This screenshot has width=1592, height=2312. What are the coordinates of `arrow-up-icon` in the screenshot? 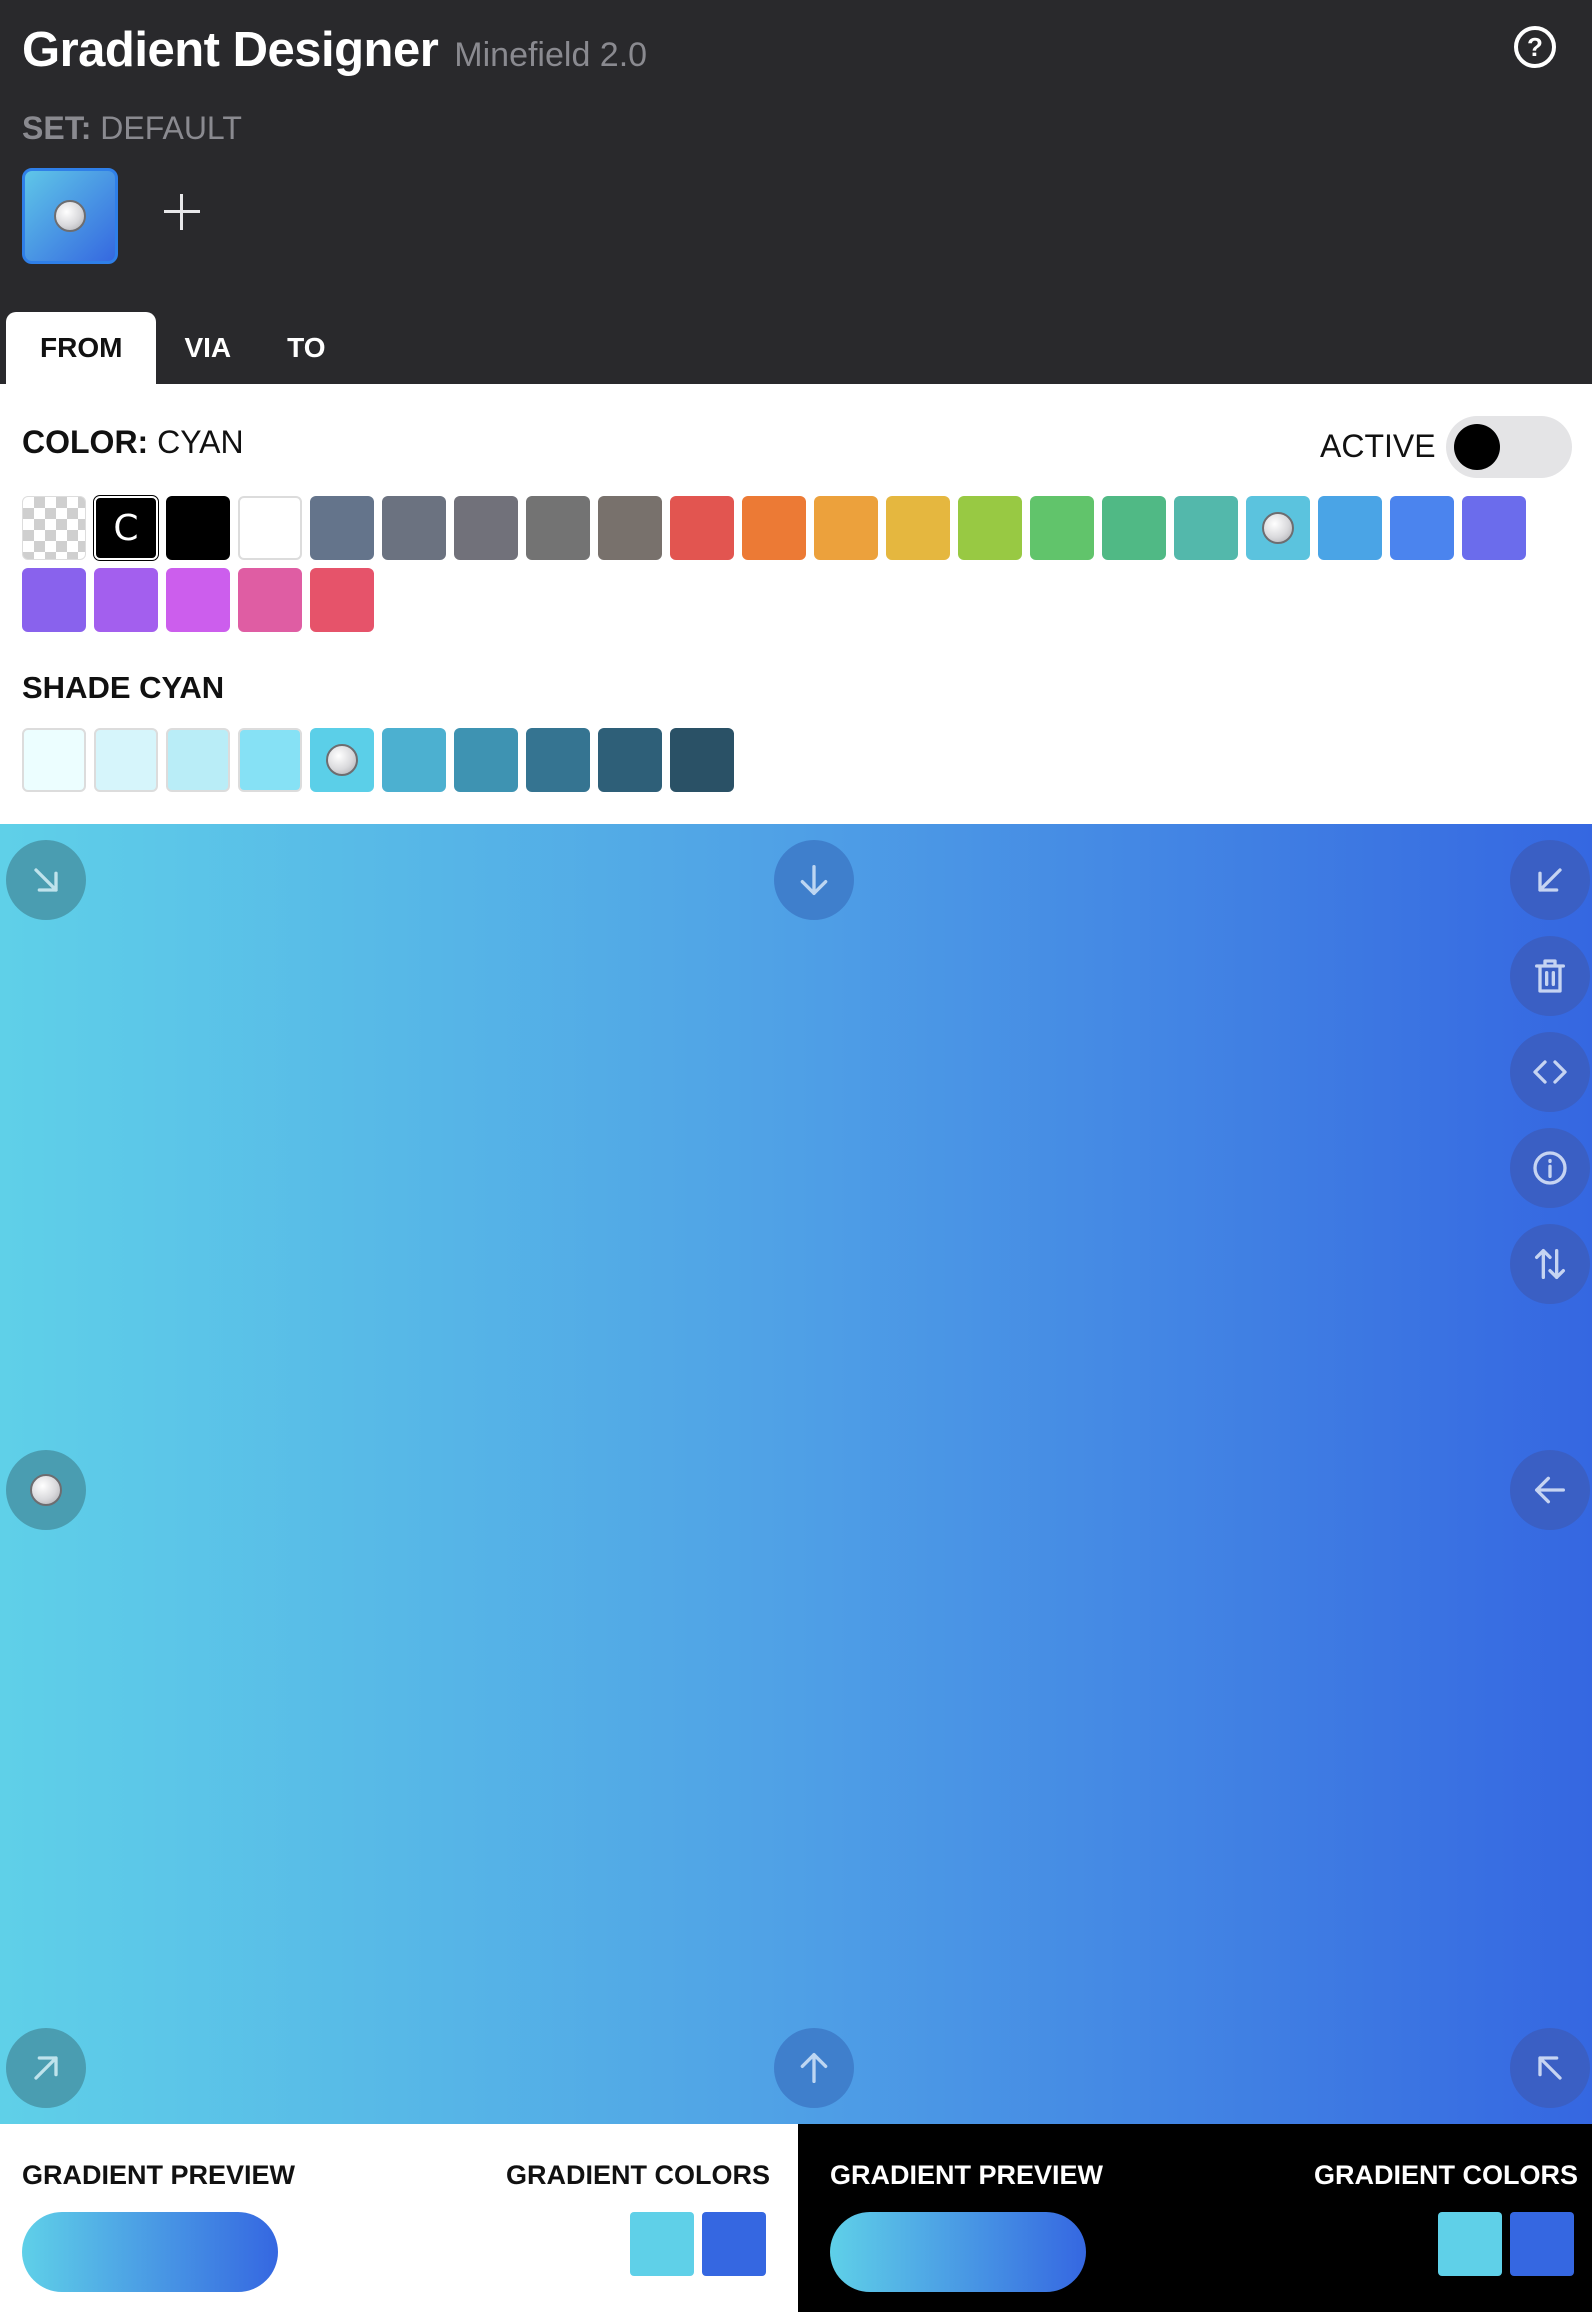 It's located at (814, 2068).